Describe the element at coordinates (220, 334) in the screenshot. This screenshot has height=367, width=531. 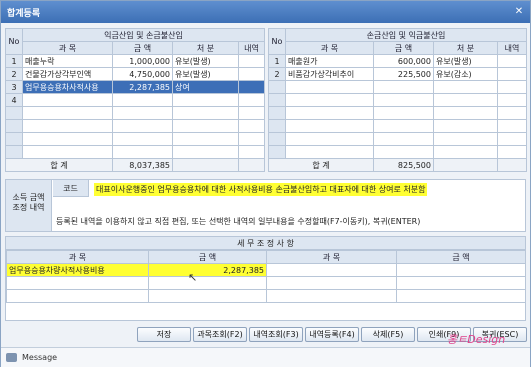
I see `account-search-button: 과목조회(F2)` at that location.